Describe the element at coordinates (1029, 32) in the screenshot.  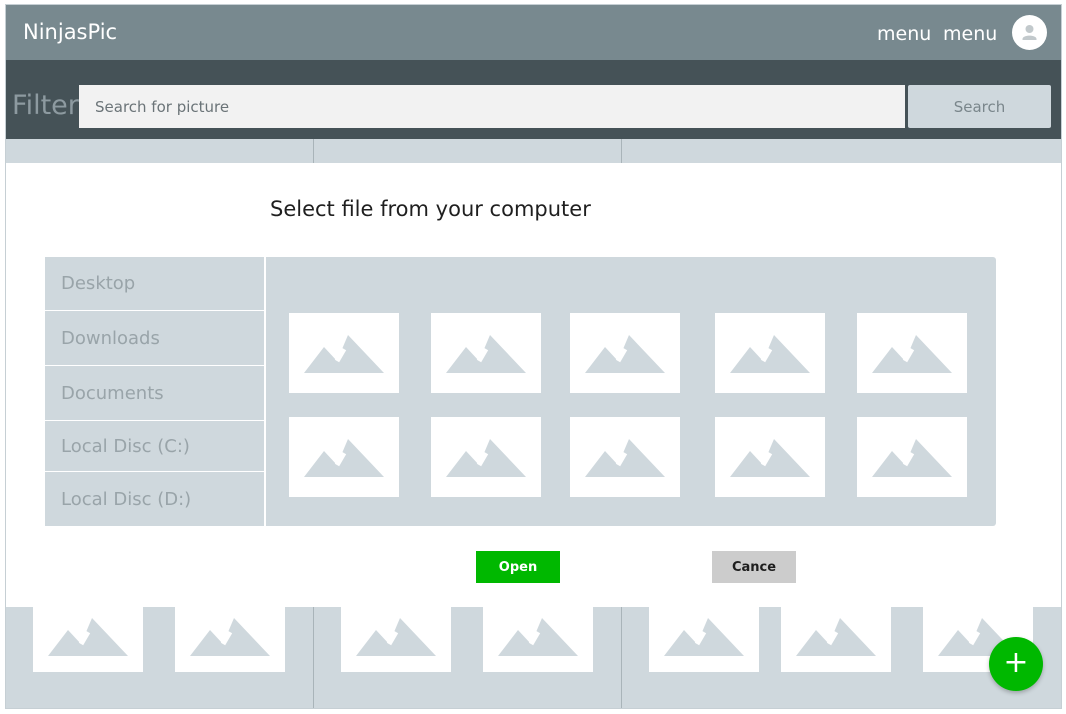
I see `user-avatar-icon` at that location.